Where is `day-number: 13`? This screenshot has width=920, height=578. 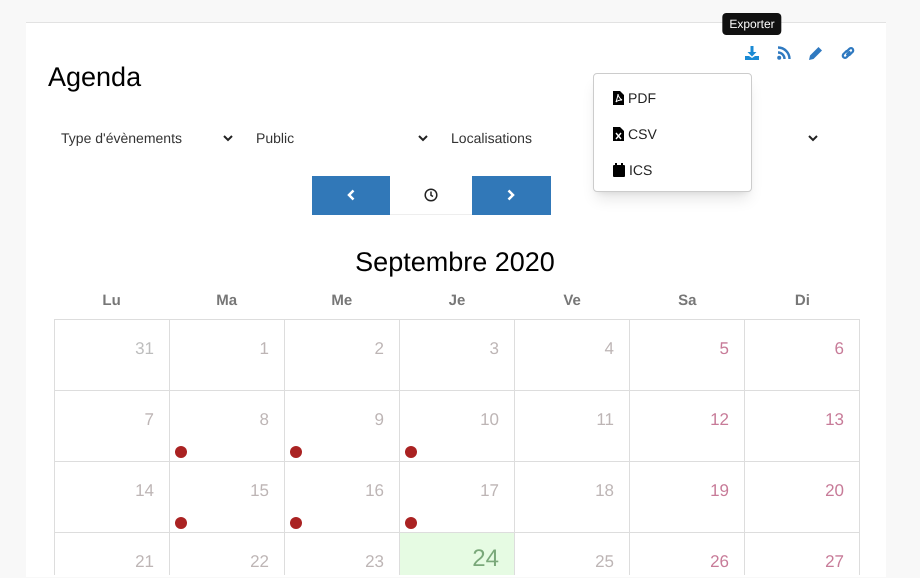 day-number: 13 is located at coordinates (834, 420).